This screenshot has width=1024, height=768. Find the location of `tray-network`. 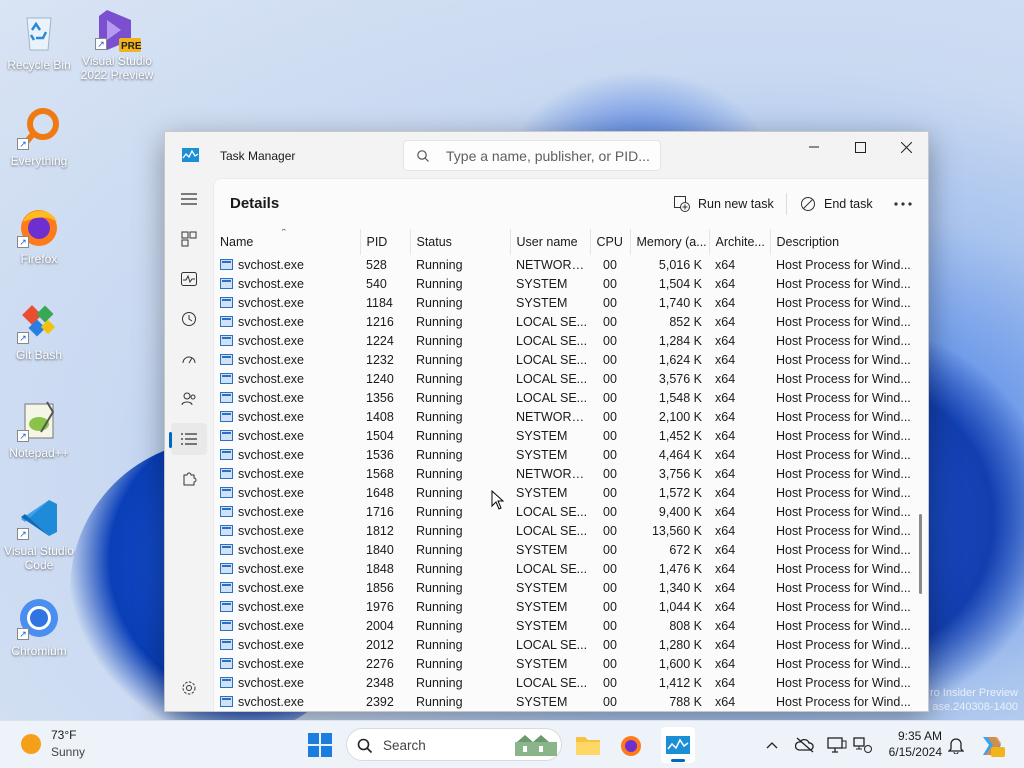

tray-network is located at coordinates (863, 745).